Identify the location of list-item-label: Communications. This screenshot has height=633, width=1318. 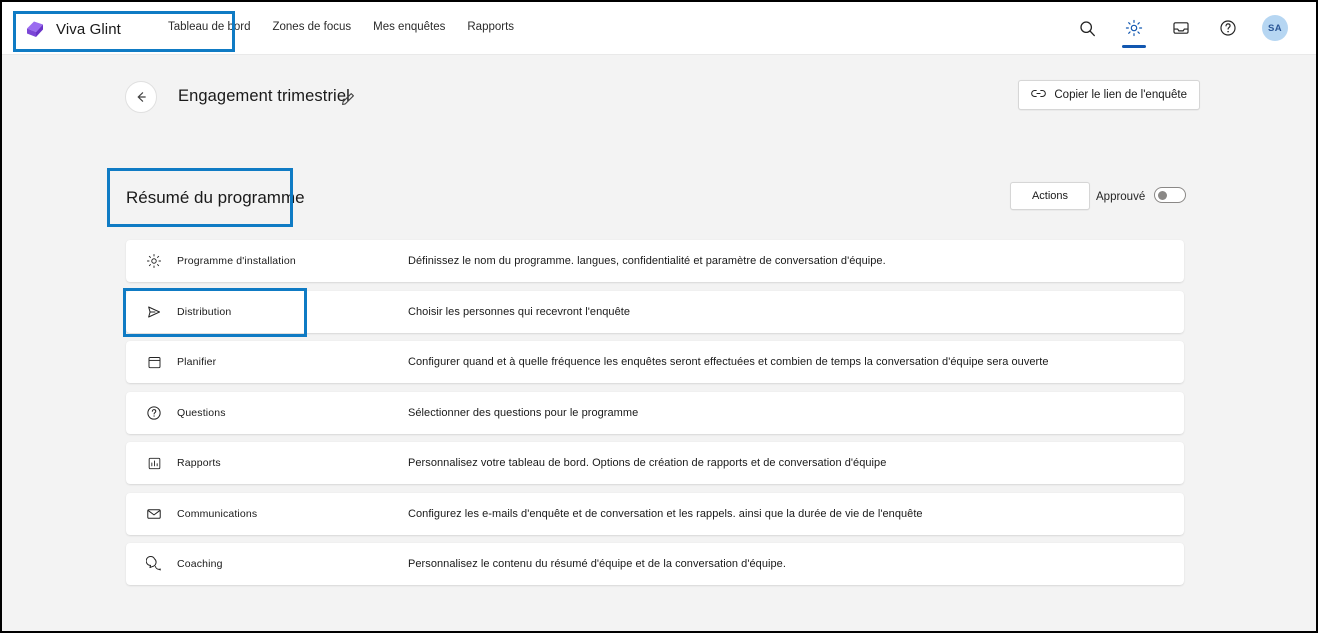
(217, 513).